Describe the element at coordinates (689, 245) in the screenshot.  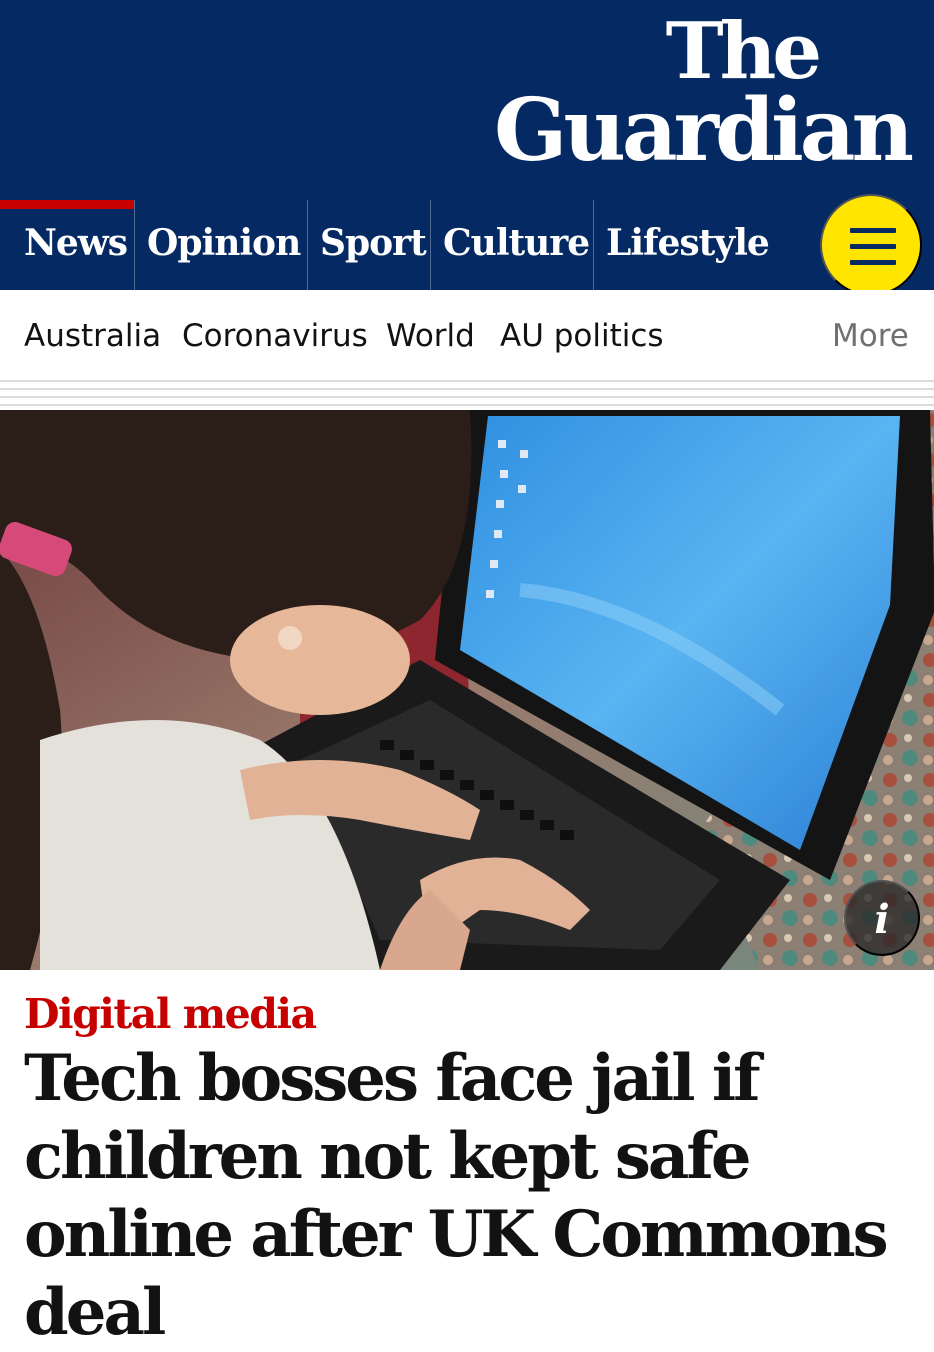
I see `pillar-lifestyle: Lifestyle` at that location.